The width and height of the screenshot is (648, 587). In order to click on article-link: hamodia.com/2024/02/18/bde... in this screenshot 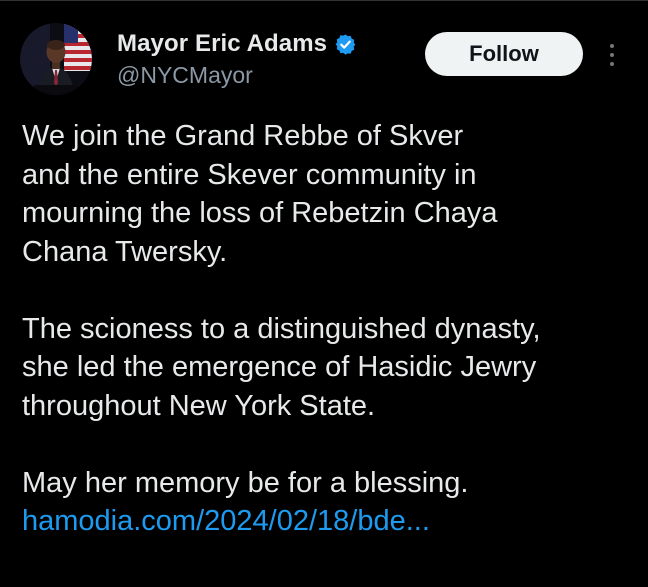, I will do `click(329, 521)`.